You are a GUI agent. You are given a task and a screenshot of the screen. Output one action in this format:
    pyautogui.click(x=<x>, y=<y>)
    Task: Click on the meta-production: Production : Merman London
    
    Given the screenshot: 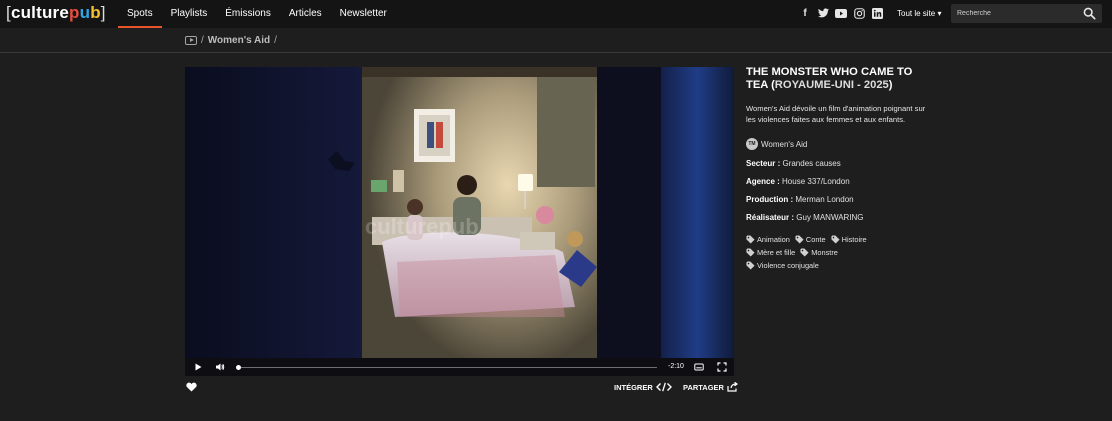 What is the action you would take?
    pyautogui.click(x=839, y=199)
    